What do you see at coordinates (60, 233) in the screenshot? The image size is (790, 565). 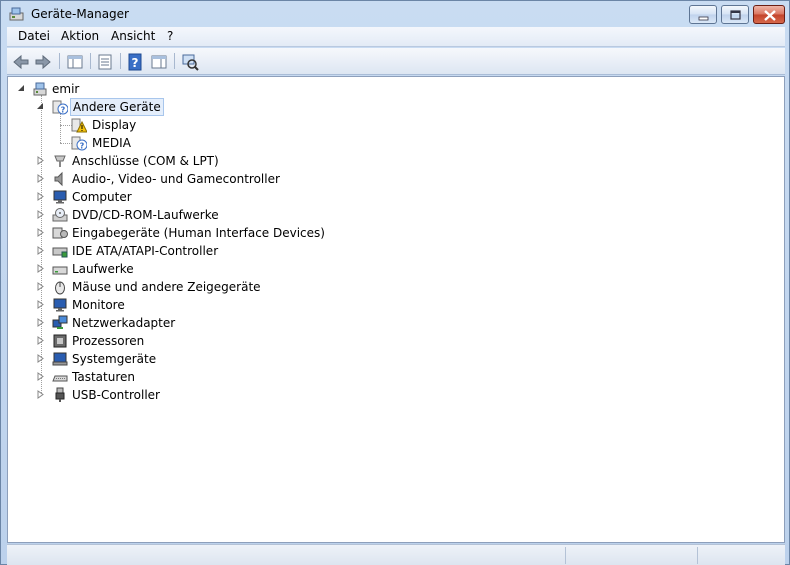 I see `hid-icon` at bounding box center [60, 233].